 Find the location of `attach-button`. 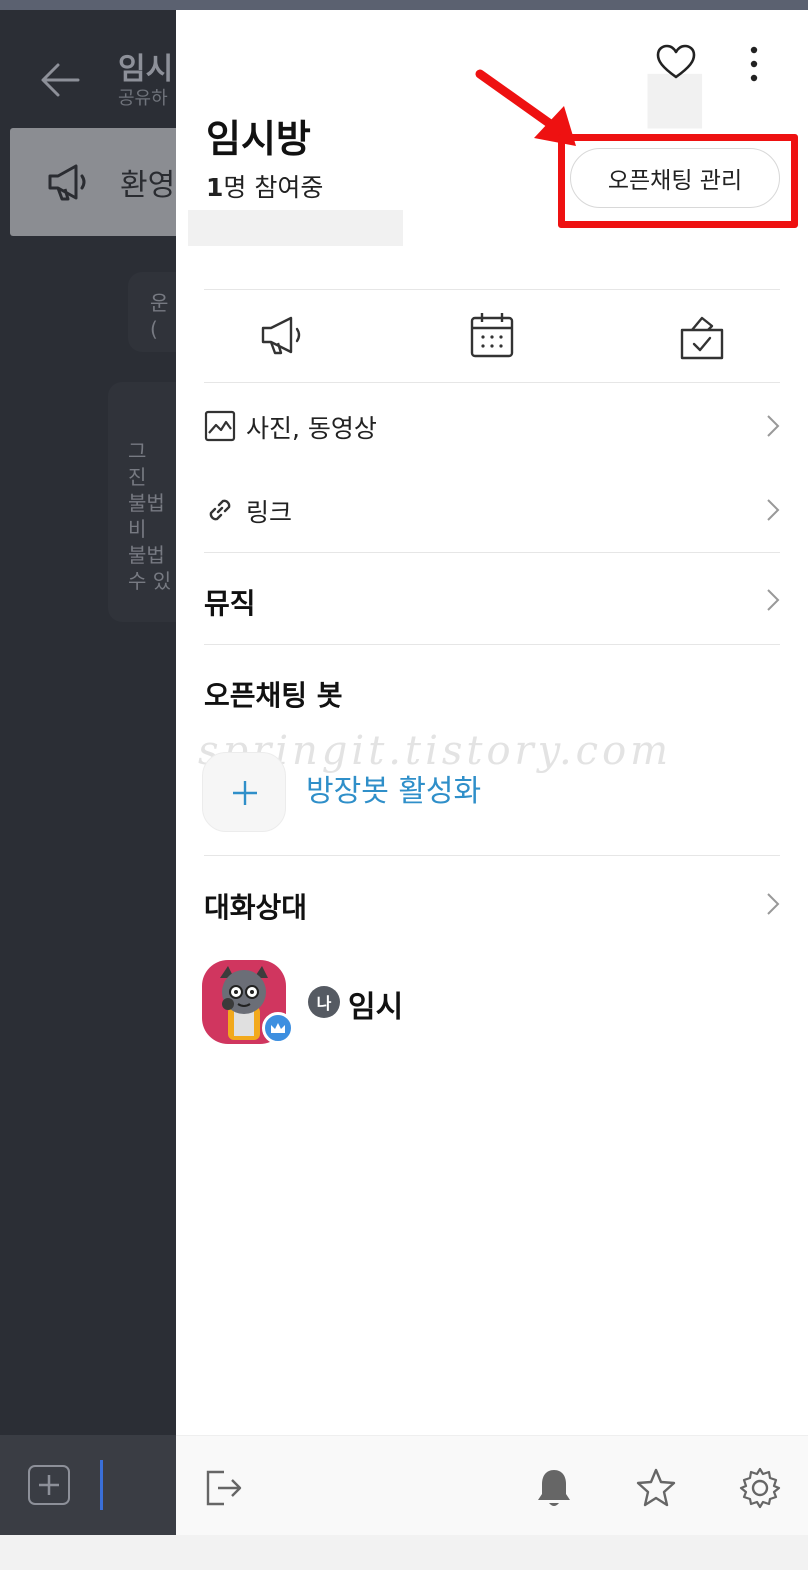

attach-button is located at coordinates (49, 1485).